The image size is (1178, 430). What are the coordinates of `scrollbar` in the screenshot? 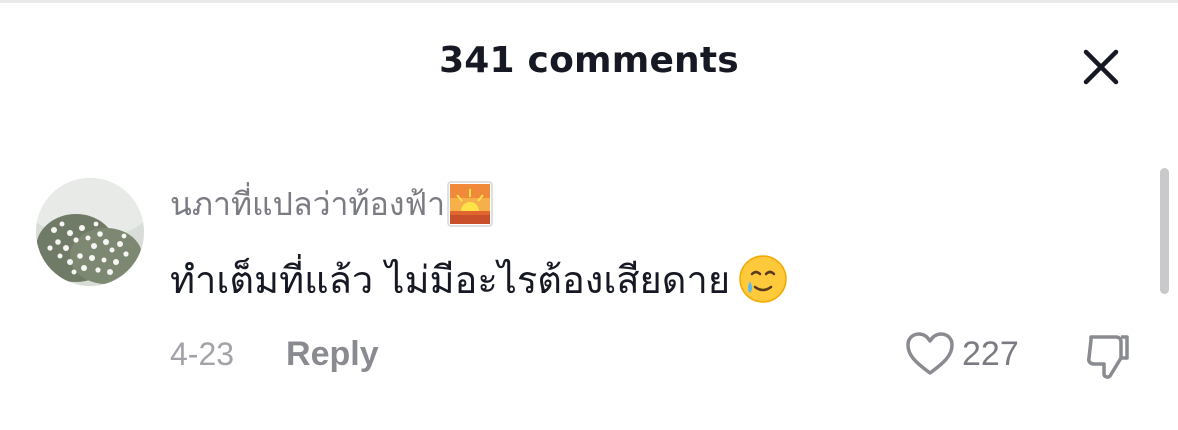 It's located at (1164, 231).